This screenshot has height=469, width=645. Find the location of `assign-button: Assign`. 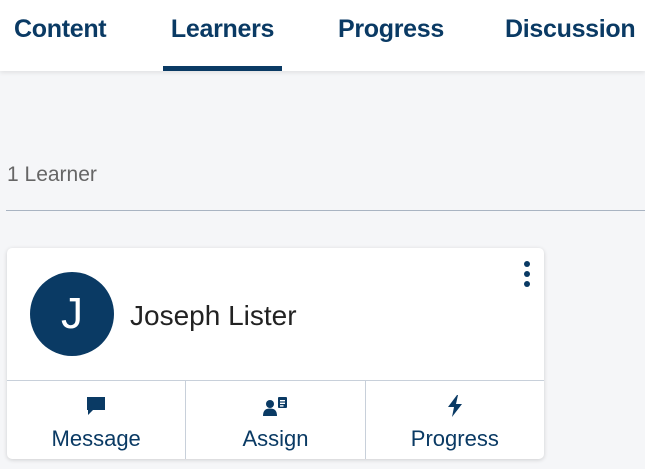

assign-button: Assign is located at coordinates (276, 420).